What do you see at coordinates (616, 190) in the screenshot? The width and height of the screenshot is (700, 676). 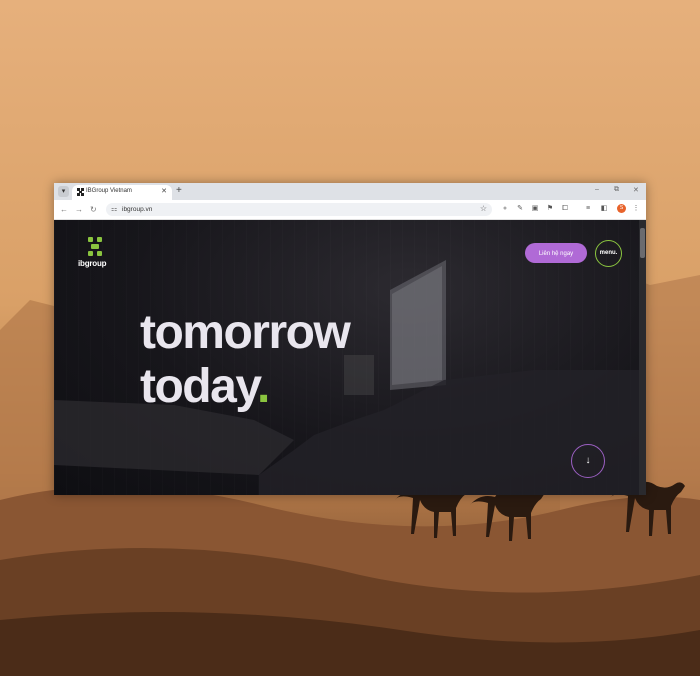 I see `restore-button: ⧉` at bounding box center [616, 190].